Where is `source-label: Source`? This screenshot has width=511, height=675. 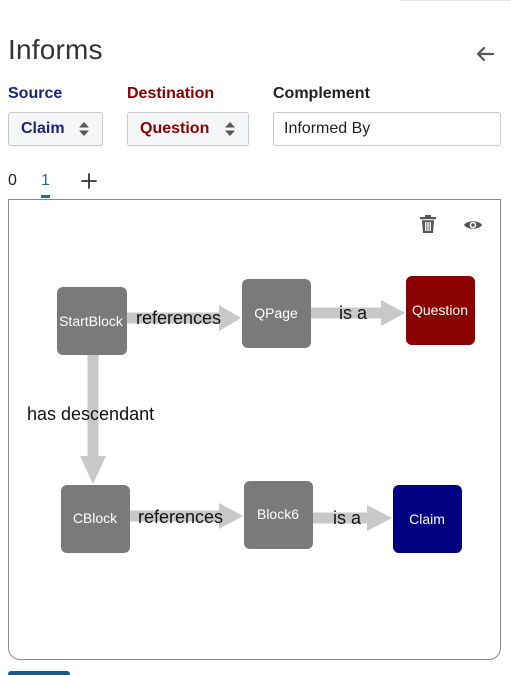 source-label: Source is located at coordinates (35, 93).